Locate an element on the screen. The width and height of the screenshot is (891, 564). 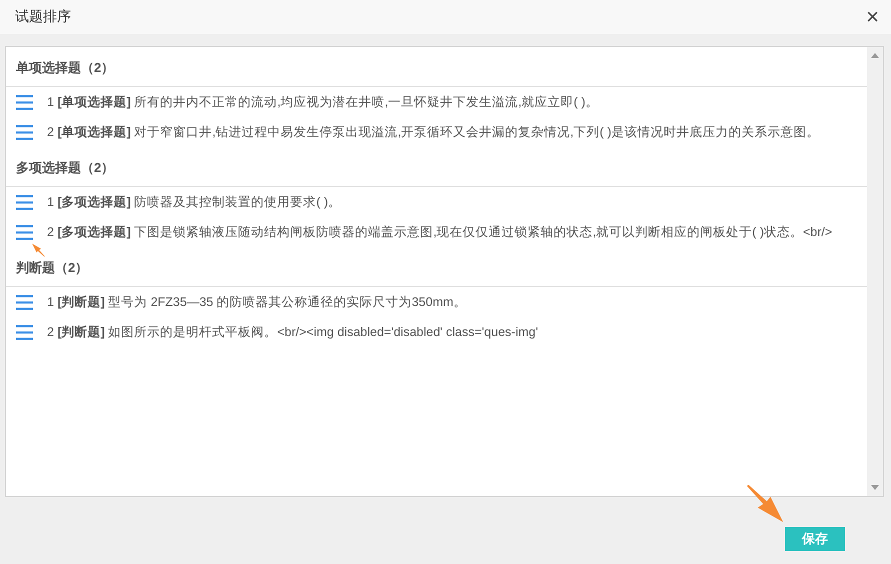
section-heading: 单项选择题（2） is located at coordinates (436, 67).